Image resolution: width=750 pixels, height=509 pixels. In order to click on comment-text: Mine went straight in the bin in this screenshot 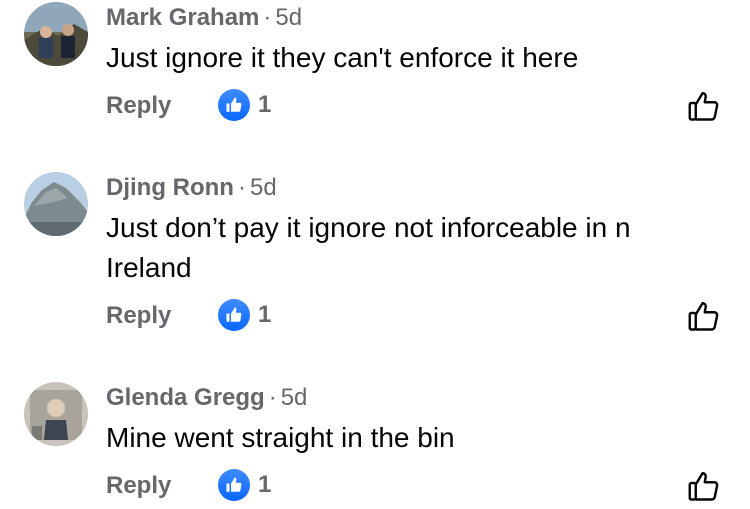, I will do `click(280, 437)`.